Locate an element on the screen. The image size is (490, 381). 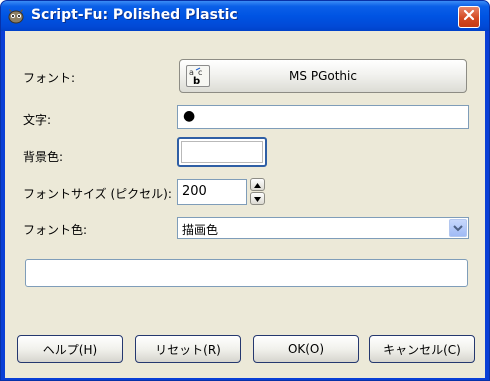
font-select-button: a c b MS PGothic is located at coordinates (323, 76).